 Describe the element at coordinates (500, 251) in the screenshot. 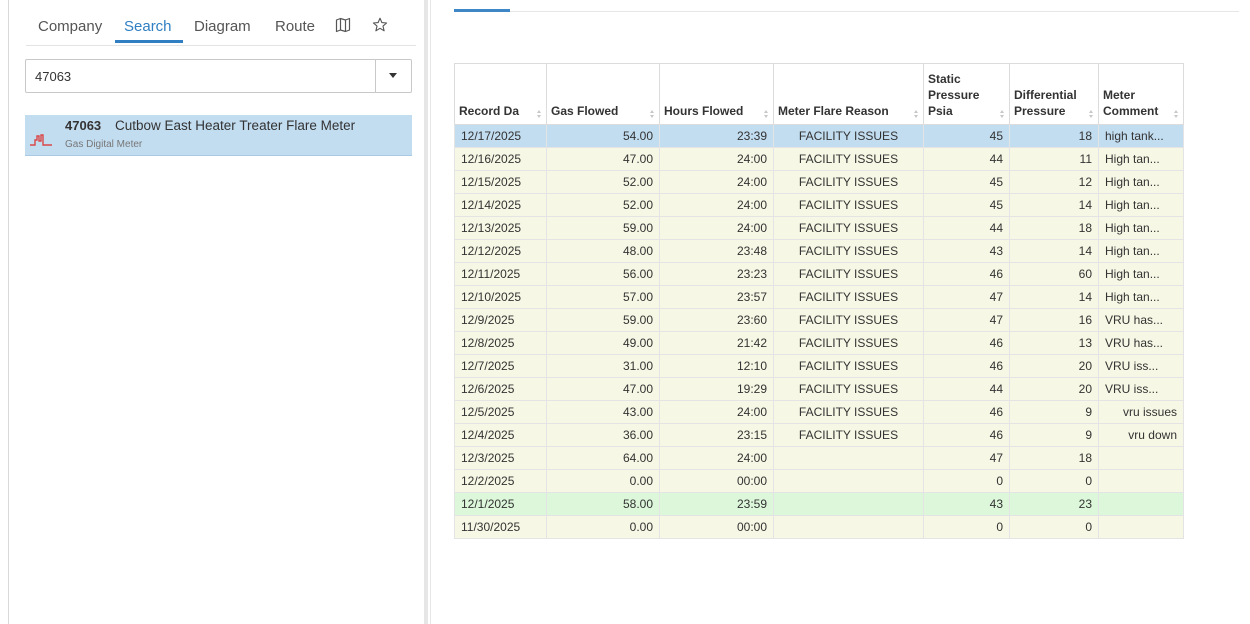

I see `cell-record-date: 12/12/2025` at that location.